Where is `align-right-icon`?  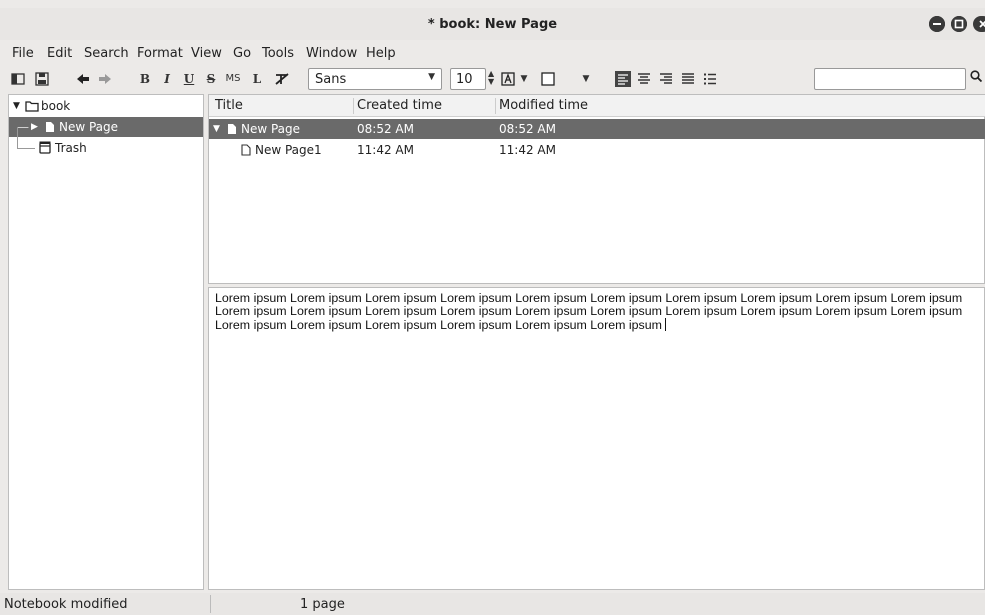
align-right-icon is located at coordinates (666, 78).